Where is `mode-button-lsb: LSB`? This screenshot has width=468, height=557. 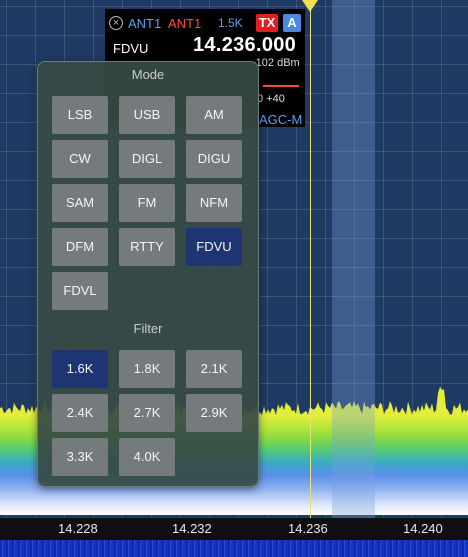 mode-button-lsb: LSB is located at coordinates (80, 115).